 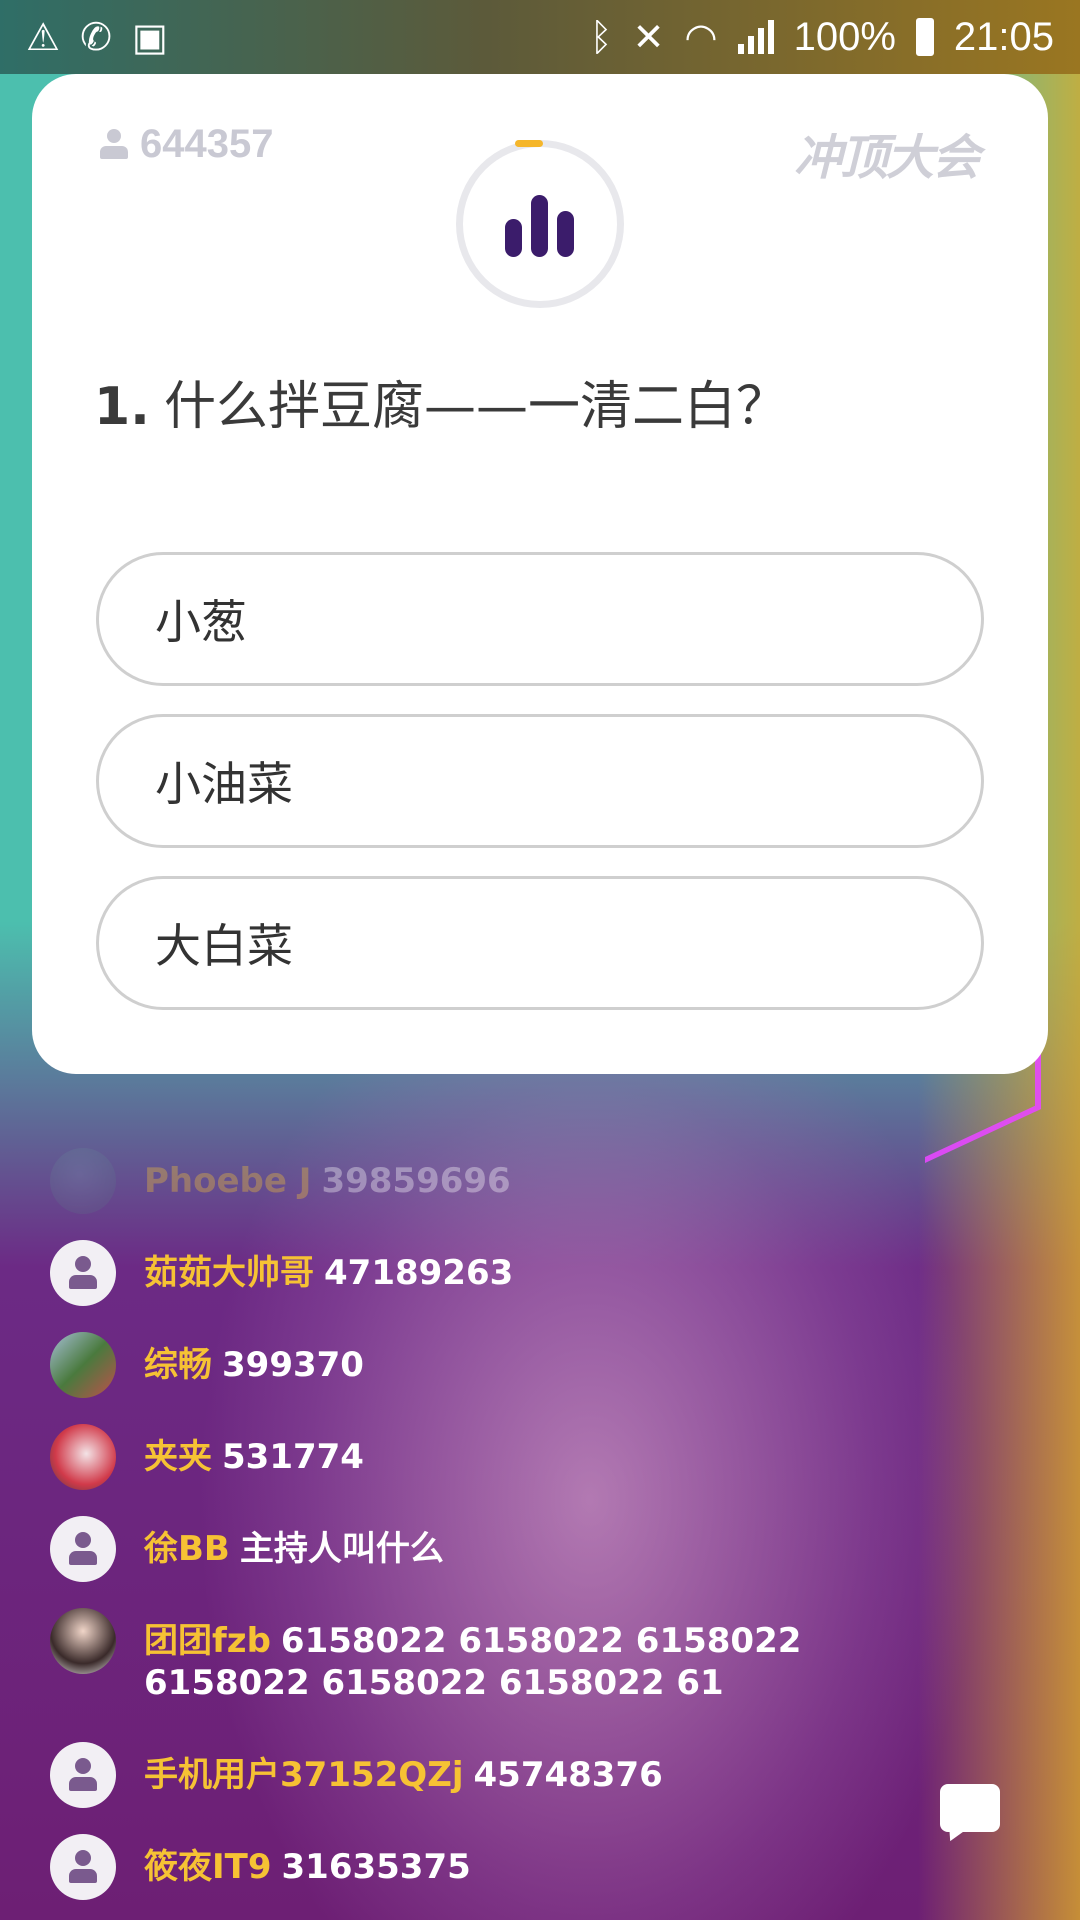 I want to click on user-icon, so click(x=114, y=144).